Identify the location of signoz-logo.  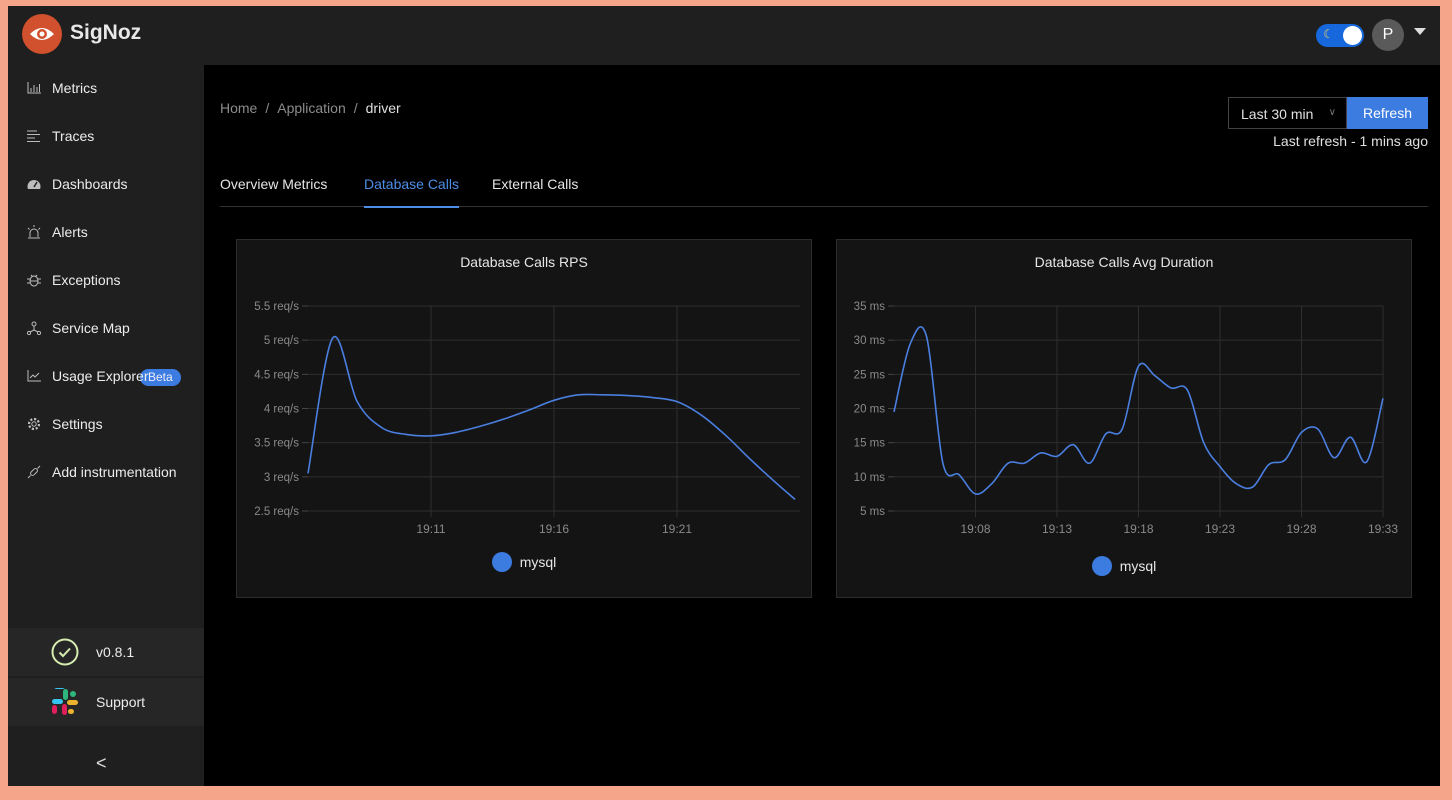
(42, 34).